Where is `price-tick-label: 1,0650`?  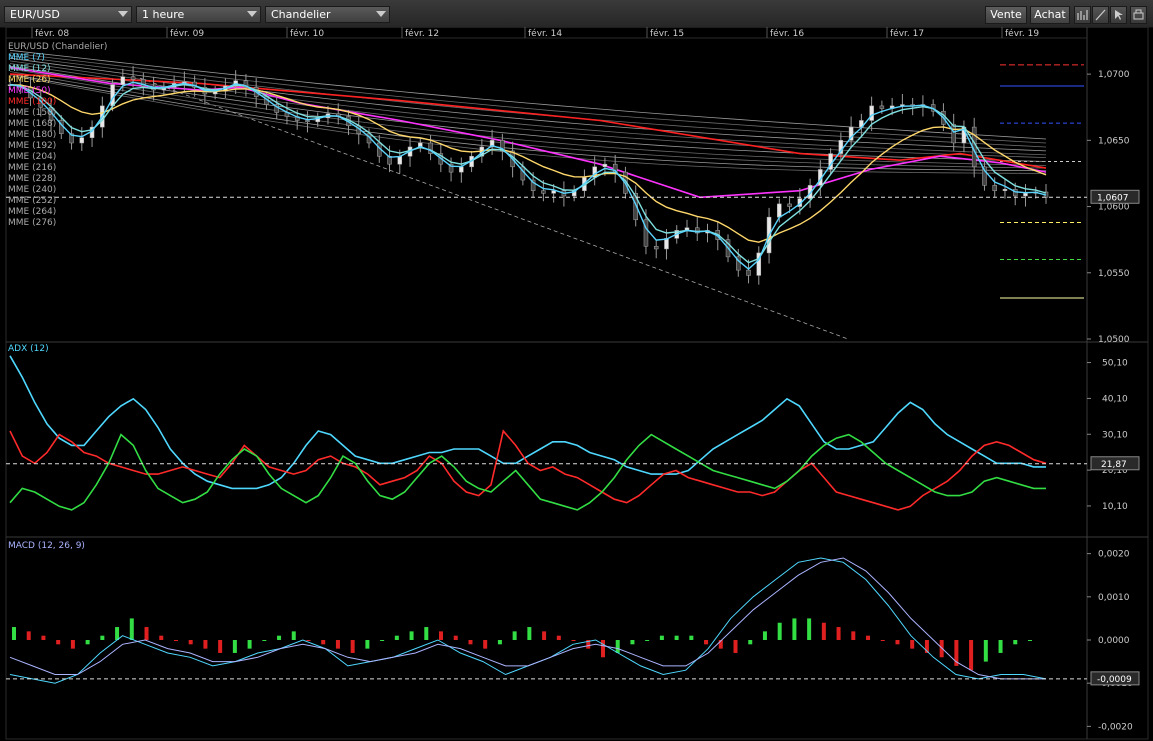
price-tick-label: 1,0650 is located at coordinates (1114, 141).